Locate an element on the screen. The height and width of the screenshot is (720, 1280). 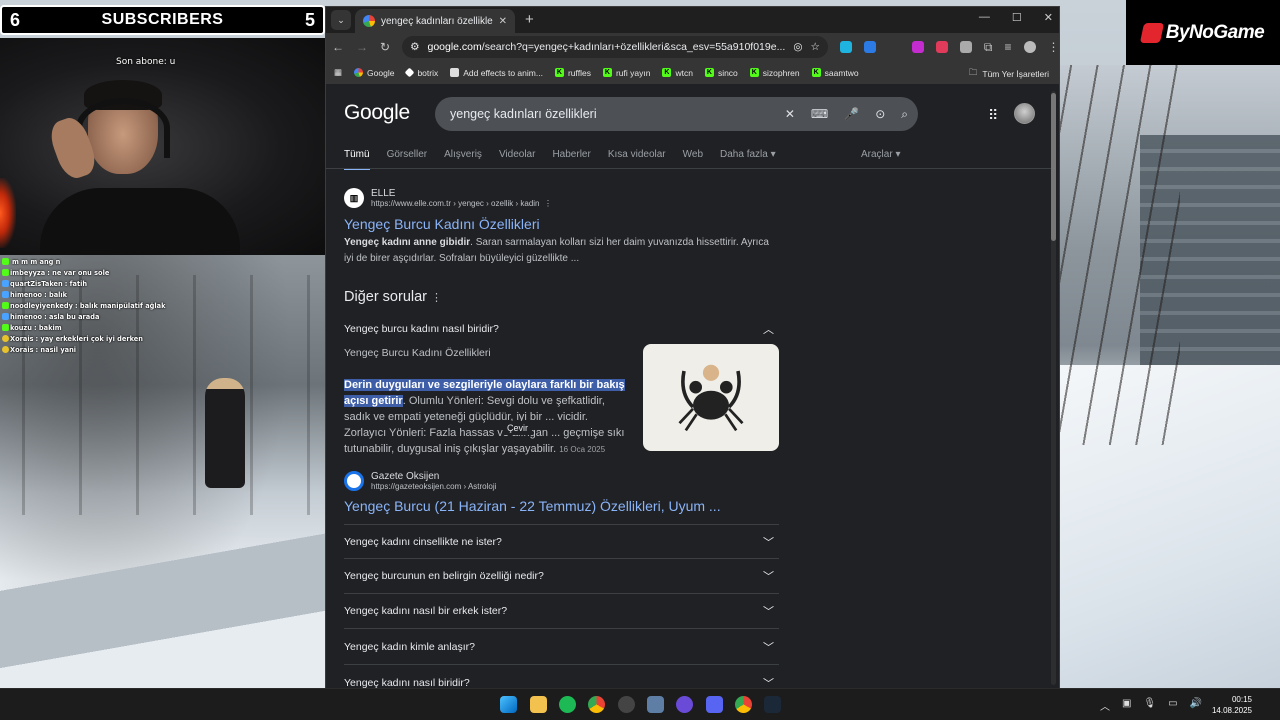
extension-7tv-icon is located at coordinates (845, 47).